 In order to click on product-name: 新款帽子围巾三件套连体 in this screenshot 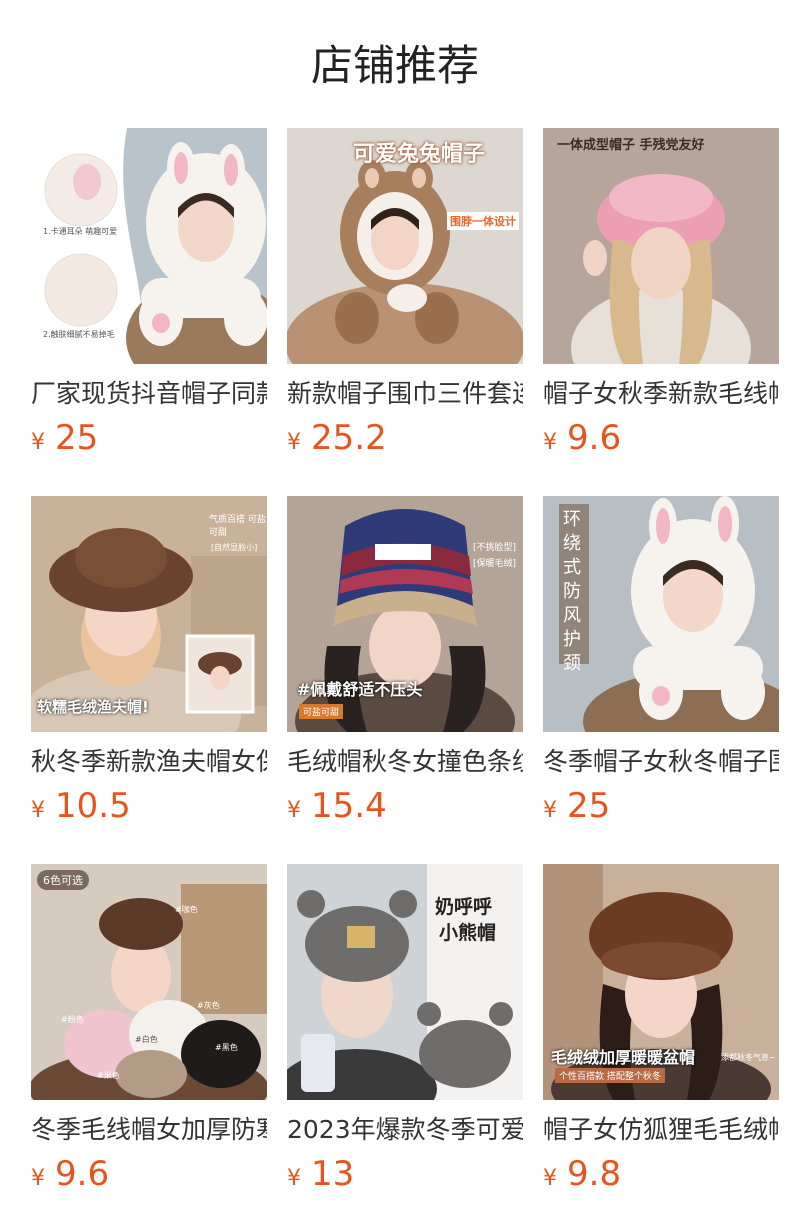, I will do `click(405, 394)`.